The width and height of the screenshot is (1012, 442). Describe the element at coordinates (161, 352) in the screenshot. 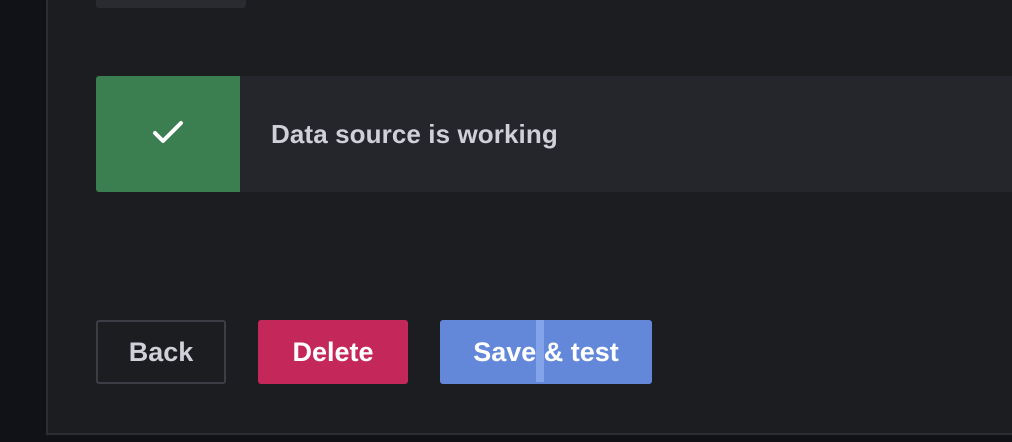

I see `back-button: Back` at that location.